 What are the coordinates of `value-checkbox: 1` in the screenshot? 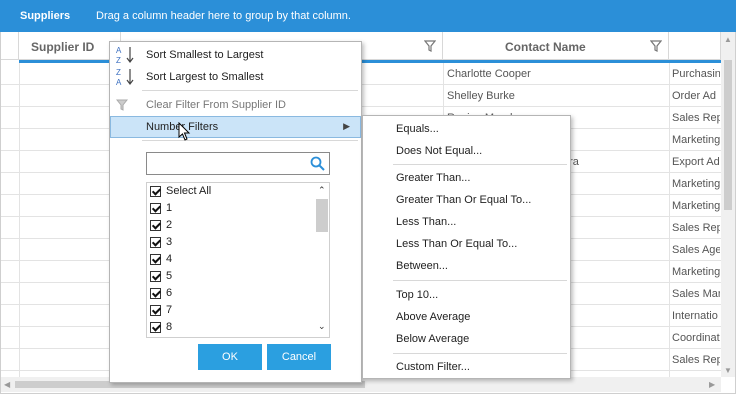 It's located at (232, 208).